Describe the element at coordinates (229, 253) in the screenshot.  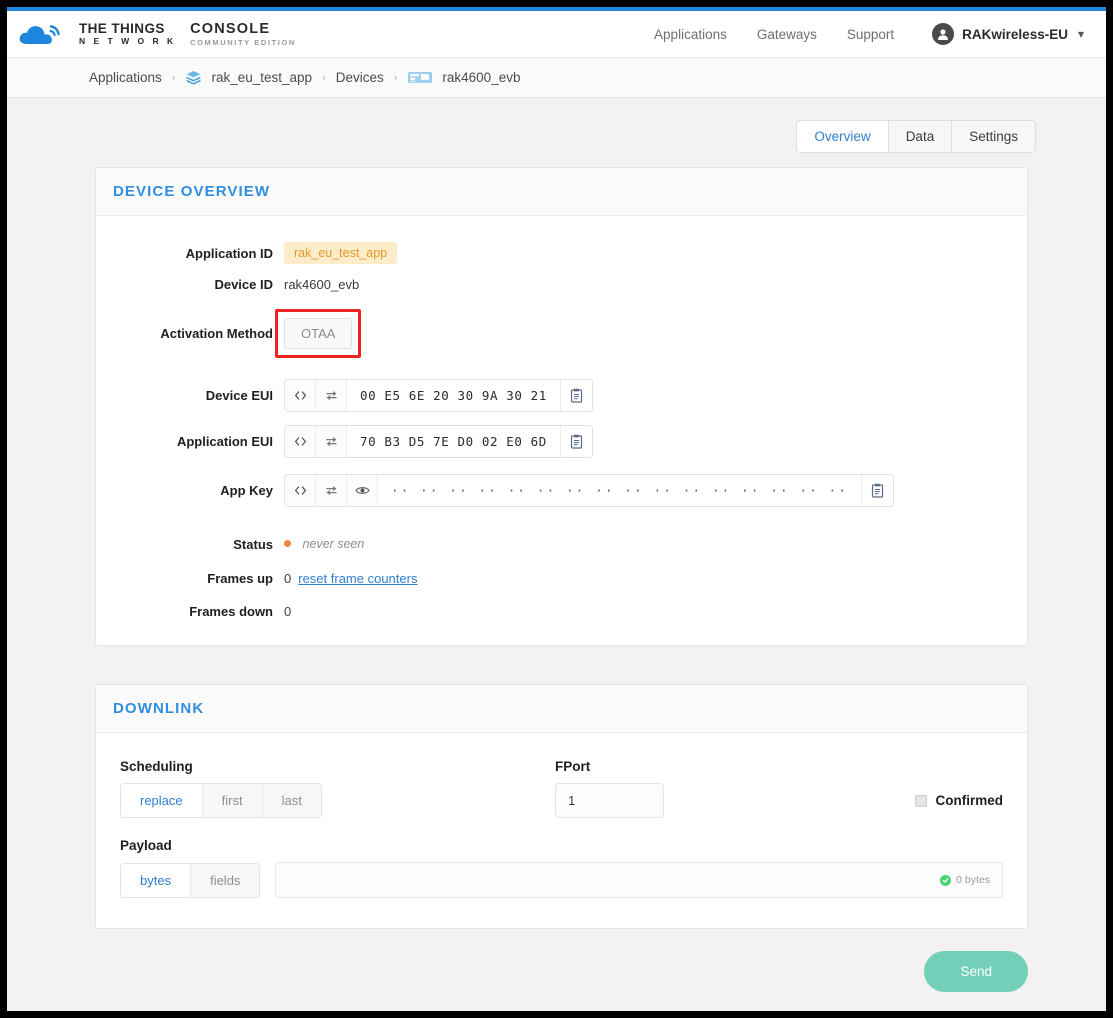
I see `label-application-id: Application ID` at that location.